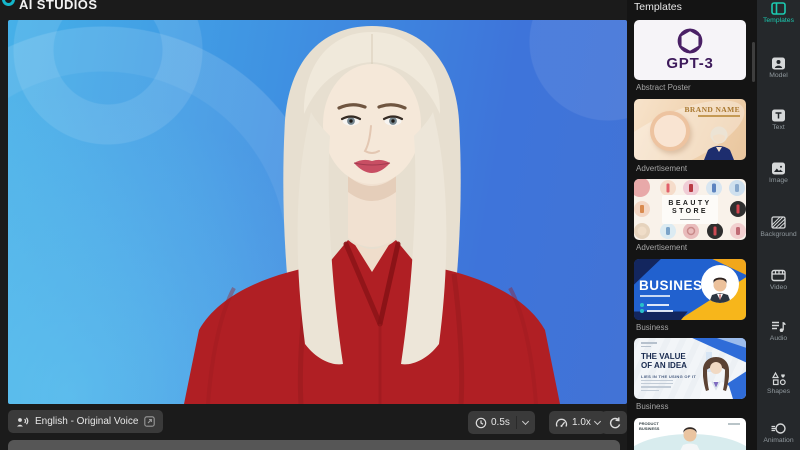 Image resolution: width=800 pixels, height=450 pixels. I want to click on beauty-word: BEAUTY, so click(690, 203).